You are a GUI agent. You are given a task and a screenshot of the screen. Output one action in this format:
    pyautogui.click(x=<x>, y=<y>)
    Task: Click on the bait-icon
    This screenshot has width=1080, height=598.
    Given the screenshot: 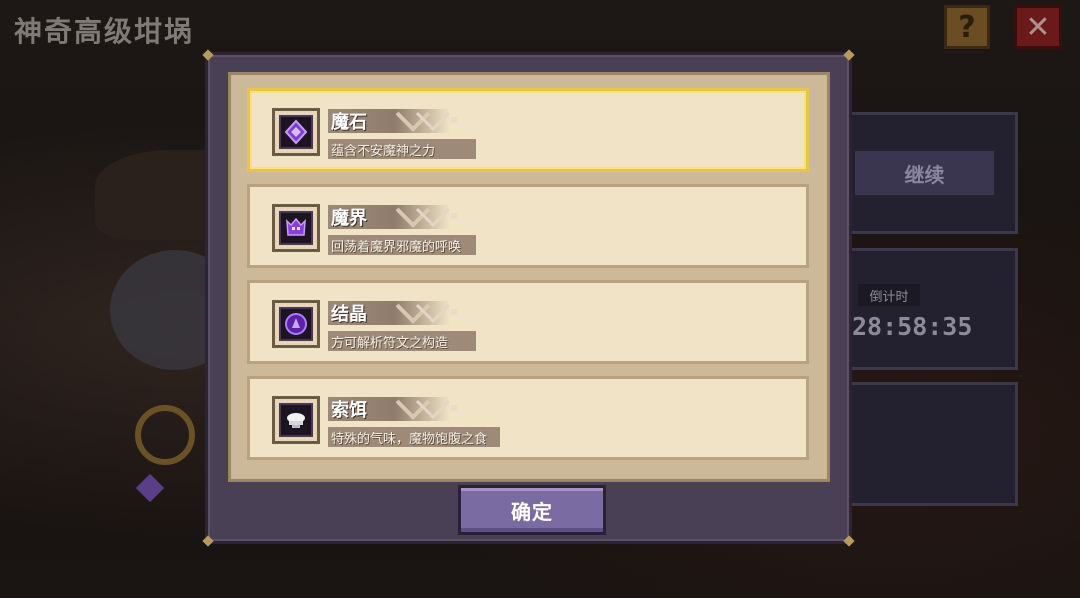 What is the action you would take?
    pyautogui.click(x=296, y=420)
    